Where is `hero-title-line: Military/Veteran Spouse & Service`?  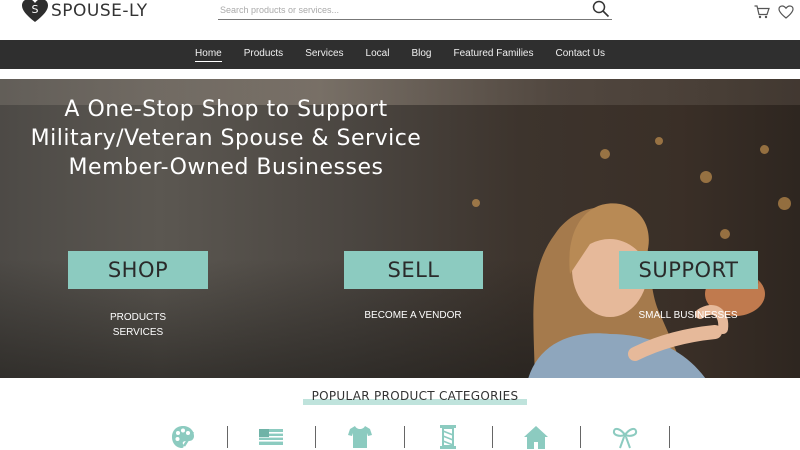
hero-title-line: Military/Veteran Spouse & Service is located at coordinates (226, 138).